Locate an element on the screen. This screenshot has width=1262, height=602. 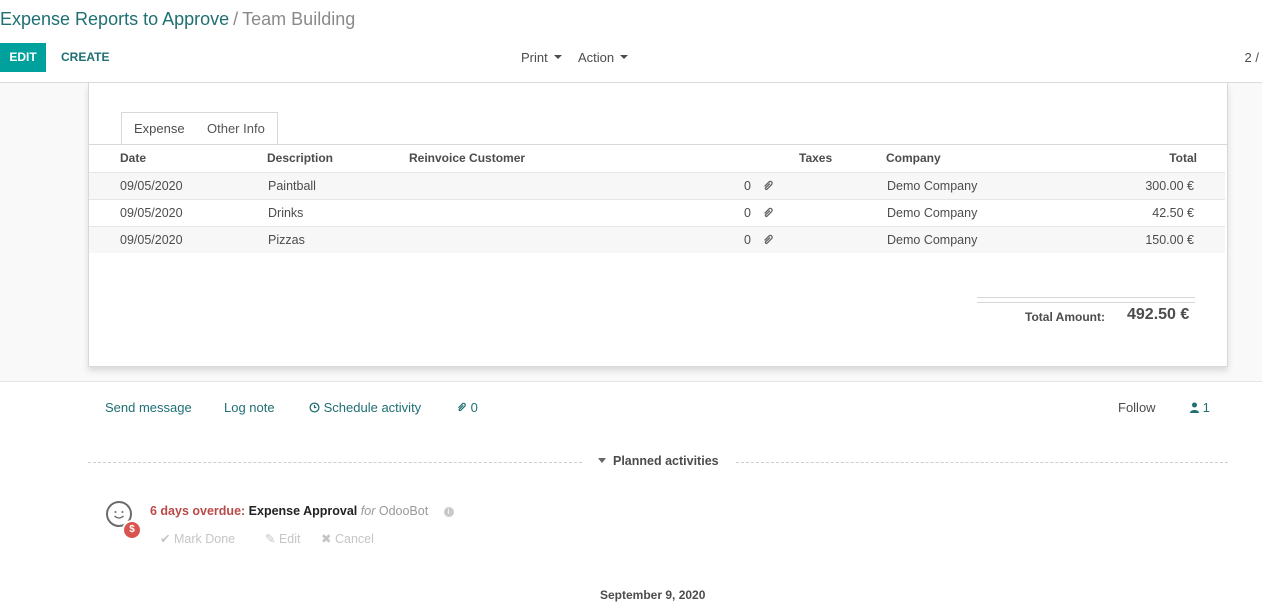
breadcrumb: Expense Reports to Approve / Team Building is located at coordinates (177, 19).